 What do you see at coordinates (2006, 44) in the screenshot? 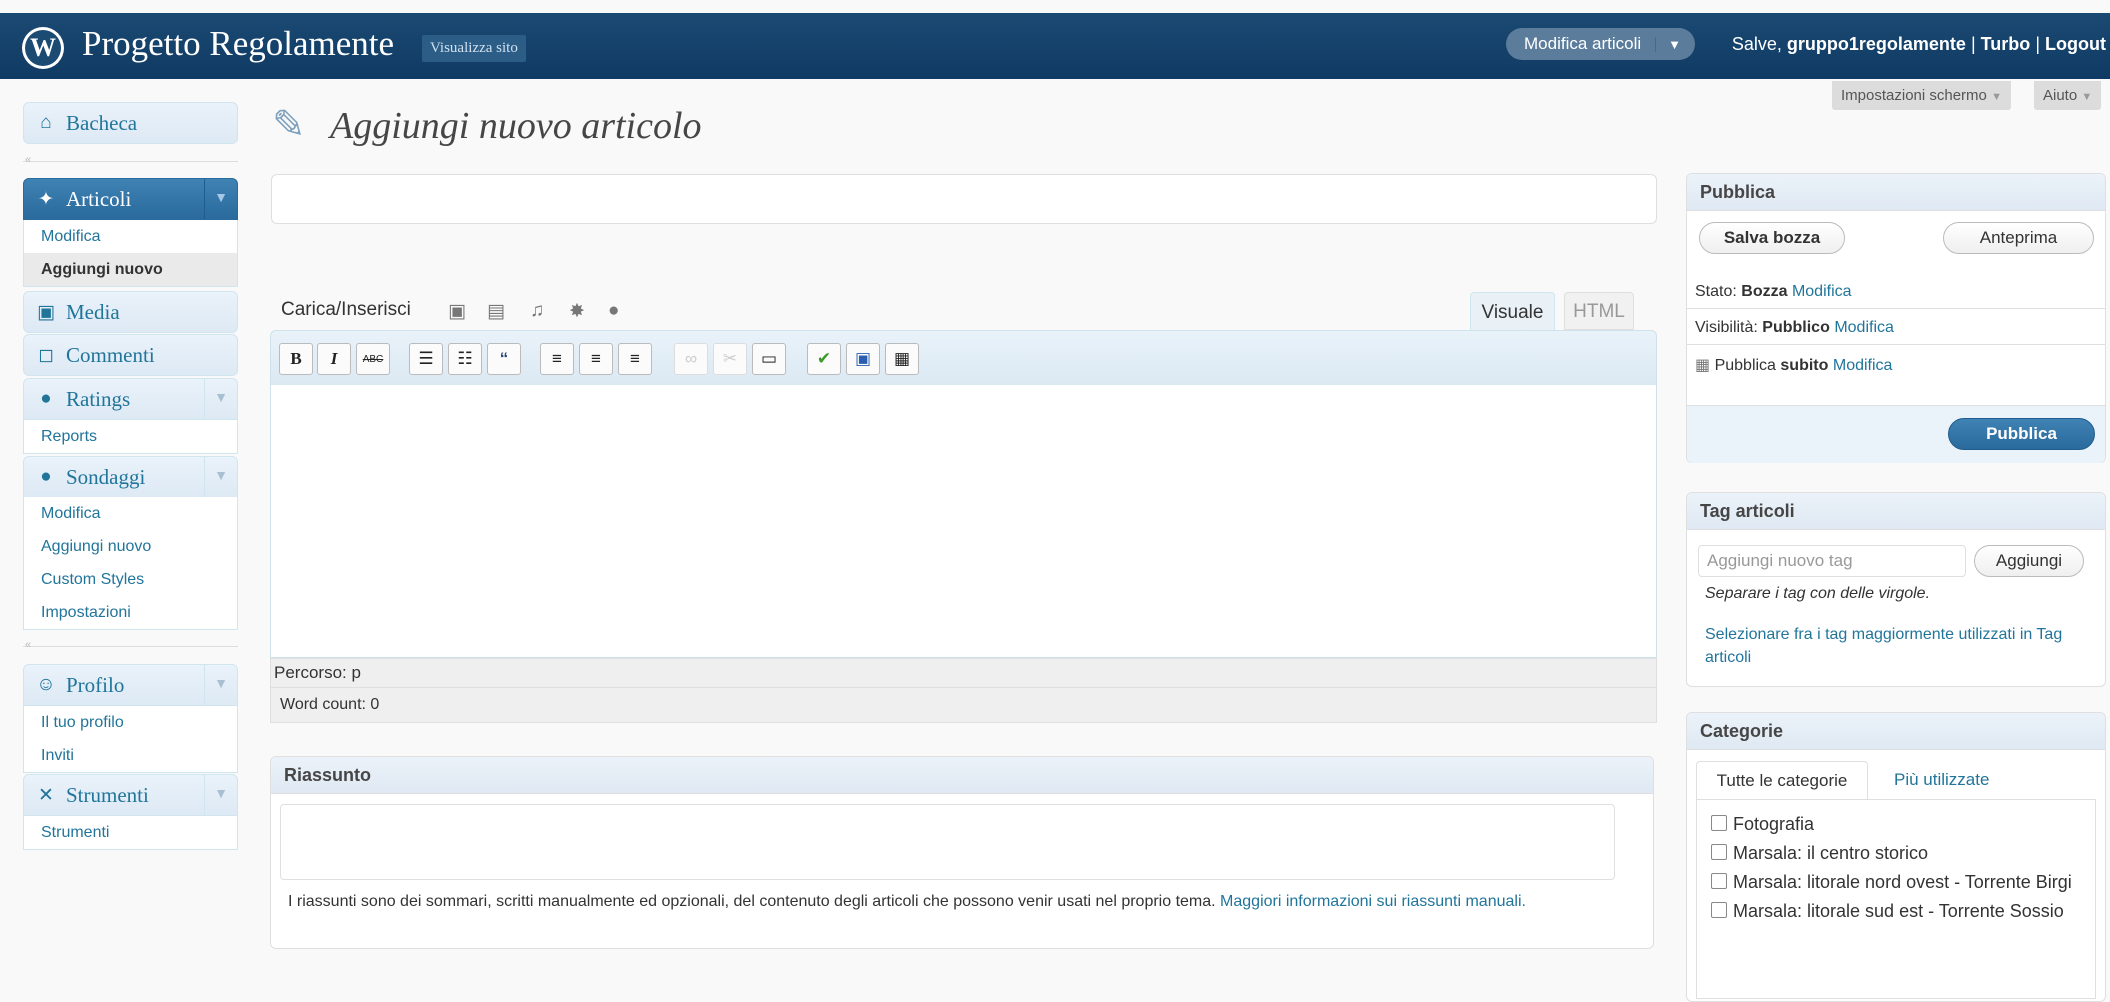
I see `turbo-link: Turbo` at bounding box center [2006, 44].